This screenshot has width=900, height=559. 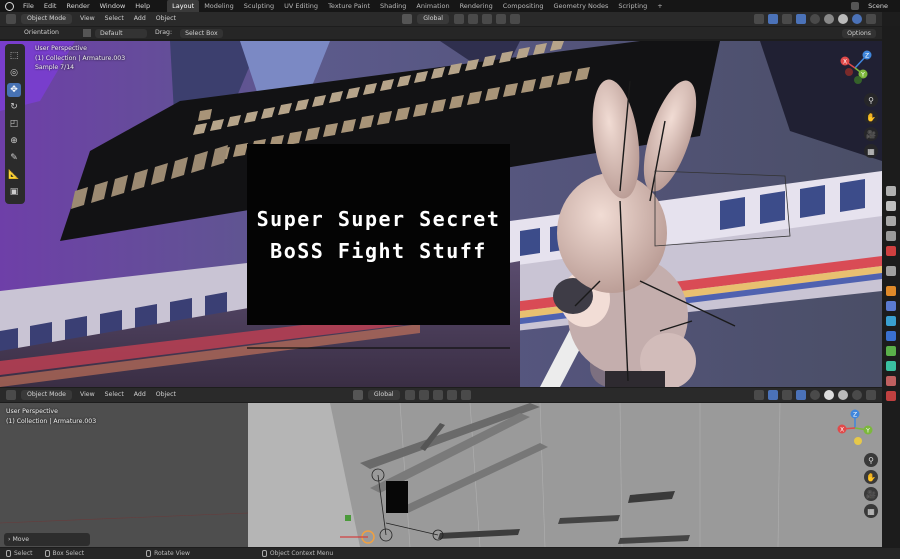 I want to click on camera-view-icon: 🎥, so click(x=871, y=134).